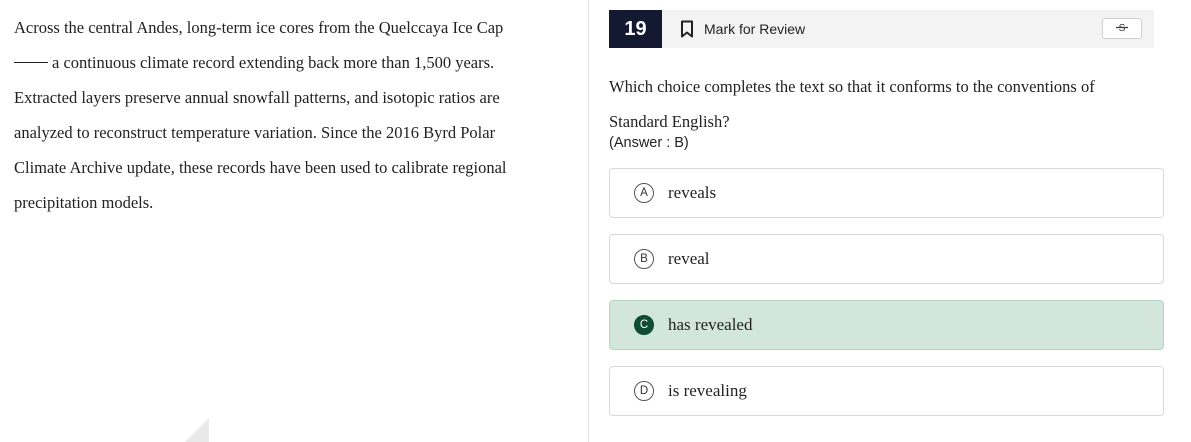 The height and width of the screenshot is (442, 1191). Describe the element at coordinates (649, 143) in the screenshot. I see `answer-note: (Answer : B)` at that location.